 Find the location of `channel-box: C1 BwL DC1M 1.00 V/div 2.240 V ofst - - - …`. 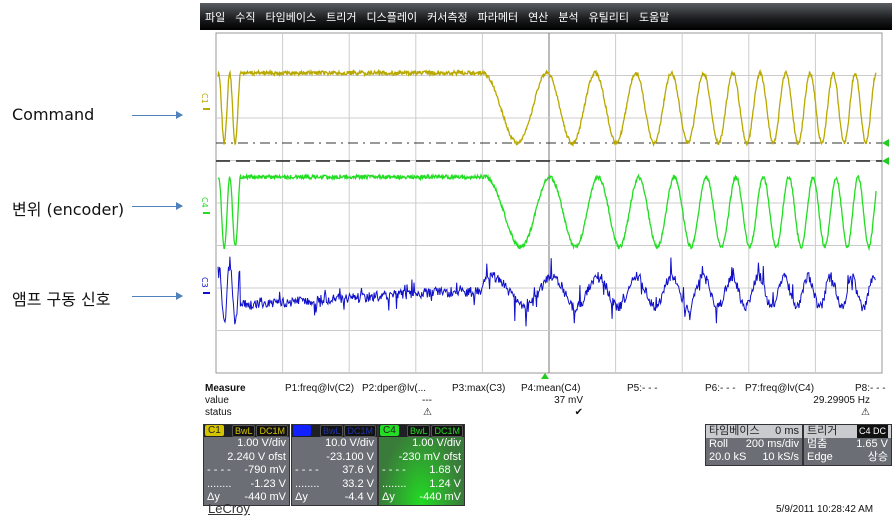

channel-box: C1 BwL DC1M 1.00 V/div 2.240 V ofst - - - … is located at coordinates (246, 465).